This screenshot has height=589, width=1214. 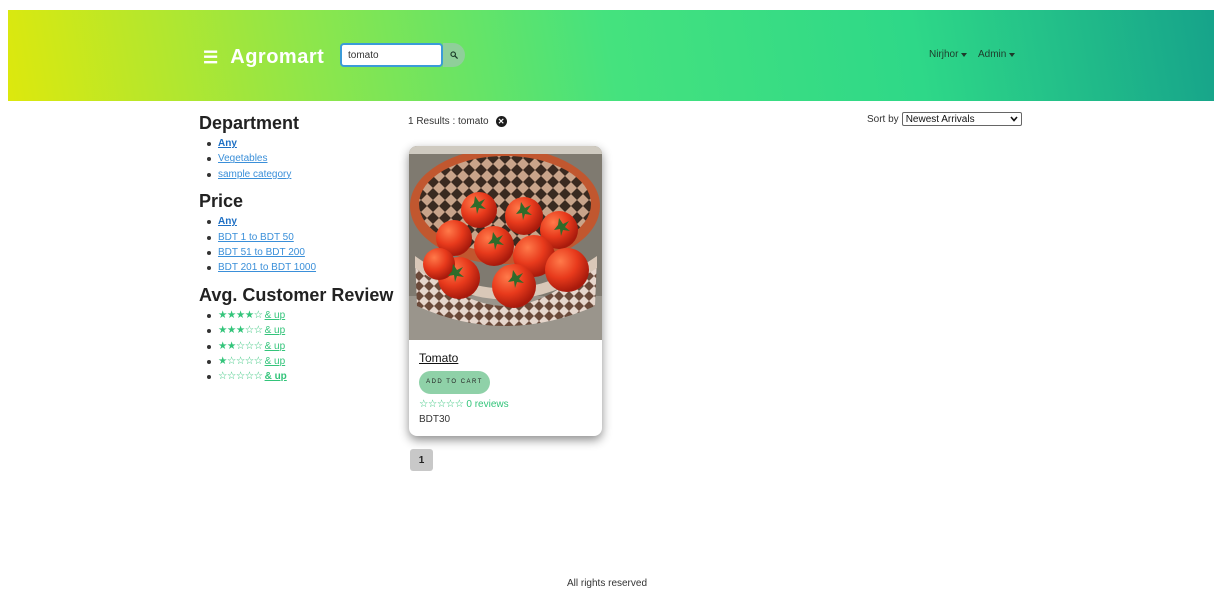 I want to click on results-summary: 1 Results : tomato ✕, so click(x=457, y=121).